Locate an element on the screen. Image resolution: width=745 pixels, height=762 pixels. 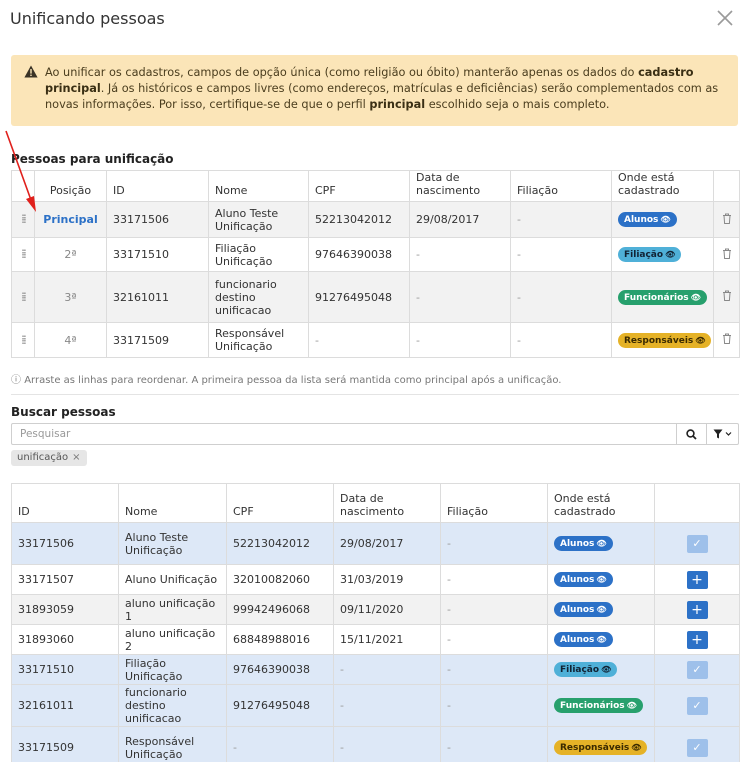
cell-cpf: 91276495048 is located at coordinates (359, 297).